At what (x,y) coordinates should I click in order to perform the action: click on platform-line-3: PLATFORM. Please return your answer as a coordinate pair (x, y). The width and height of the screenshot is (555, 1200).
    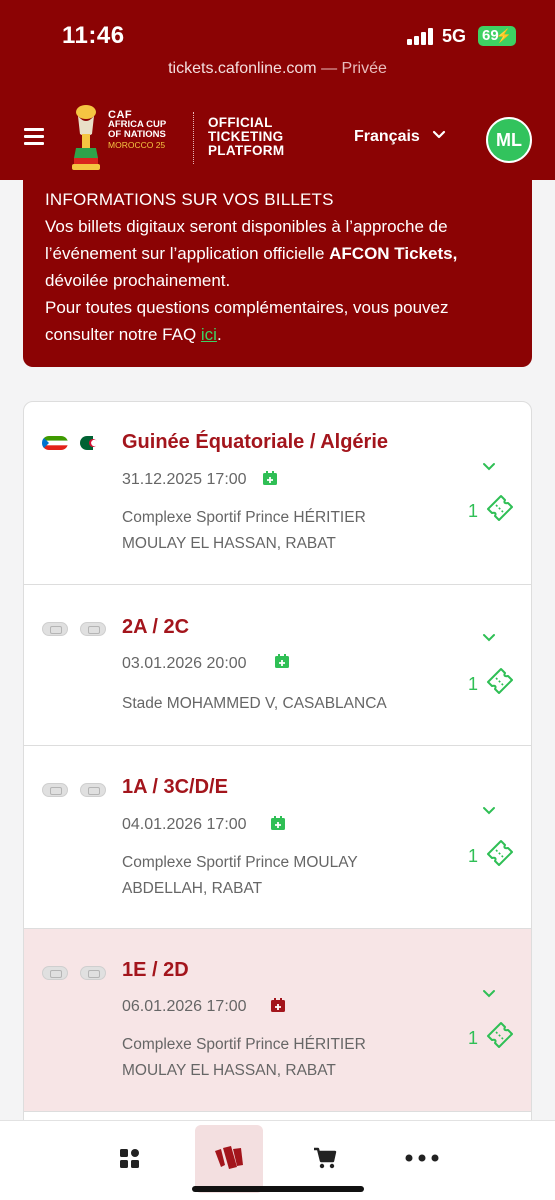
    Looking at the image, I should click on (246, 150).